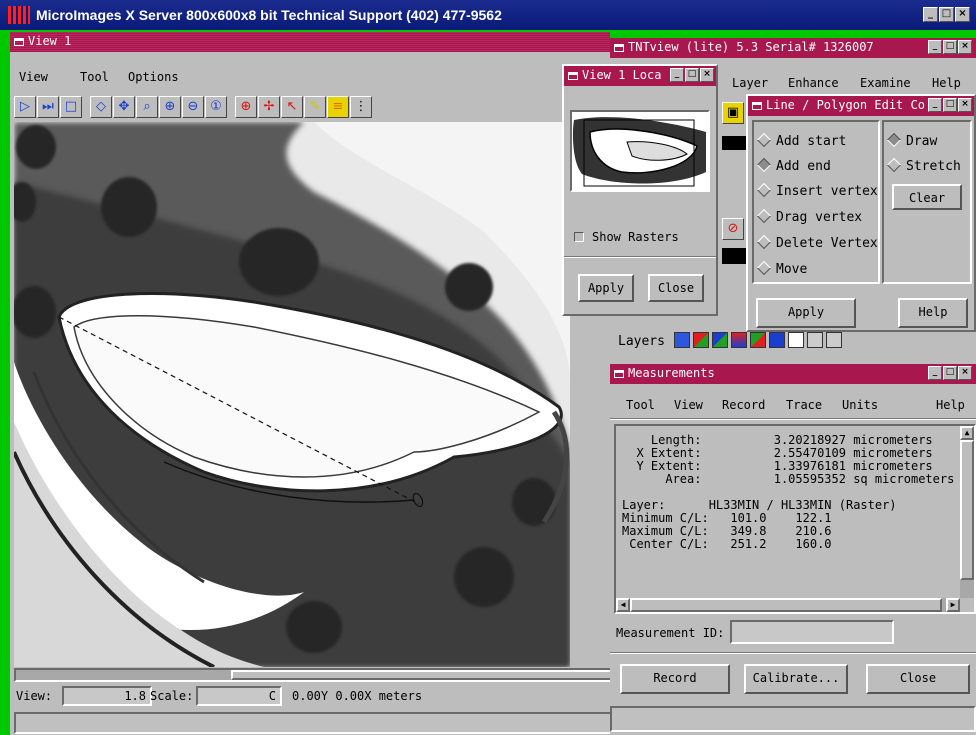 This screenshot has height=735, width=976. I want to click on measurements-close-button: Close, so click(918, 679).